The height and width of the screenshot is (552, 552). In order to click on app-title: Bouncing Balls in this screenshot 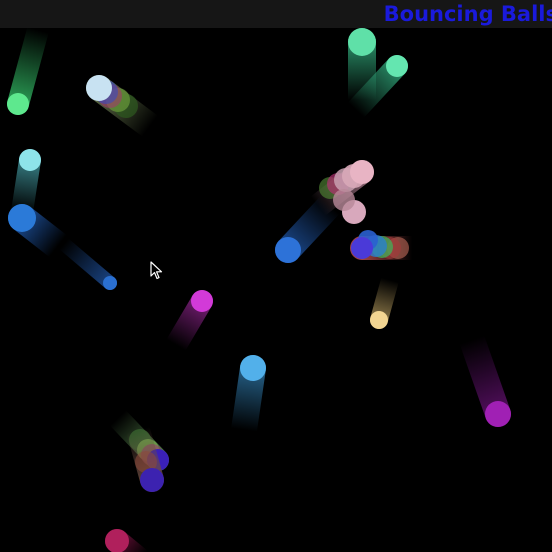, I will do `click(467, 14)`.